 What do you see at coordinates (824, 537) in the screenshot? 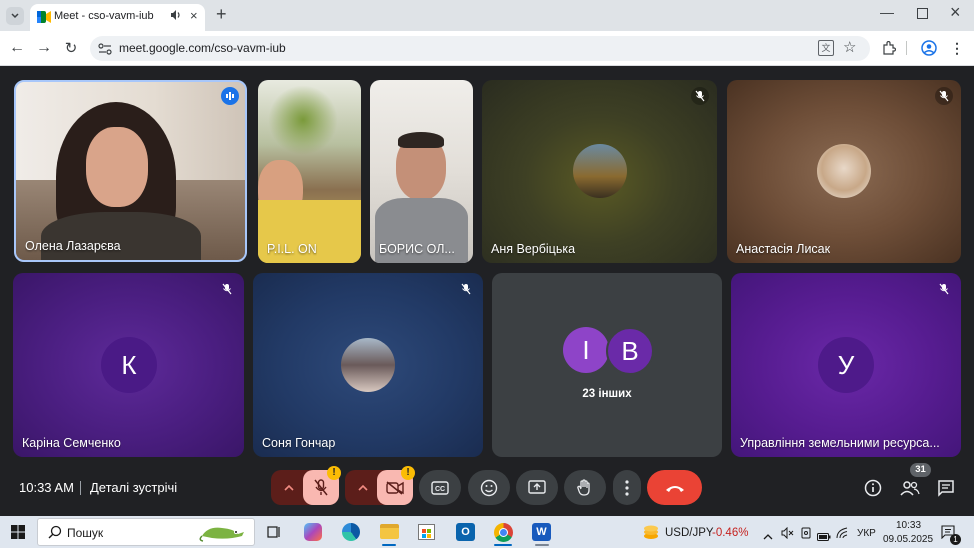
I see `battery-icon` at bounding box center [824, 537].